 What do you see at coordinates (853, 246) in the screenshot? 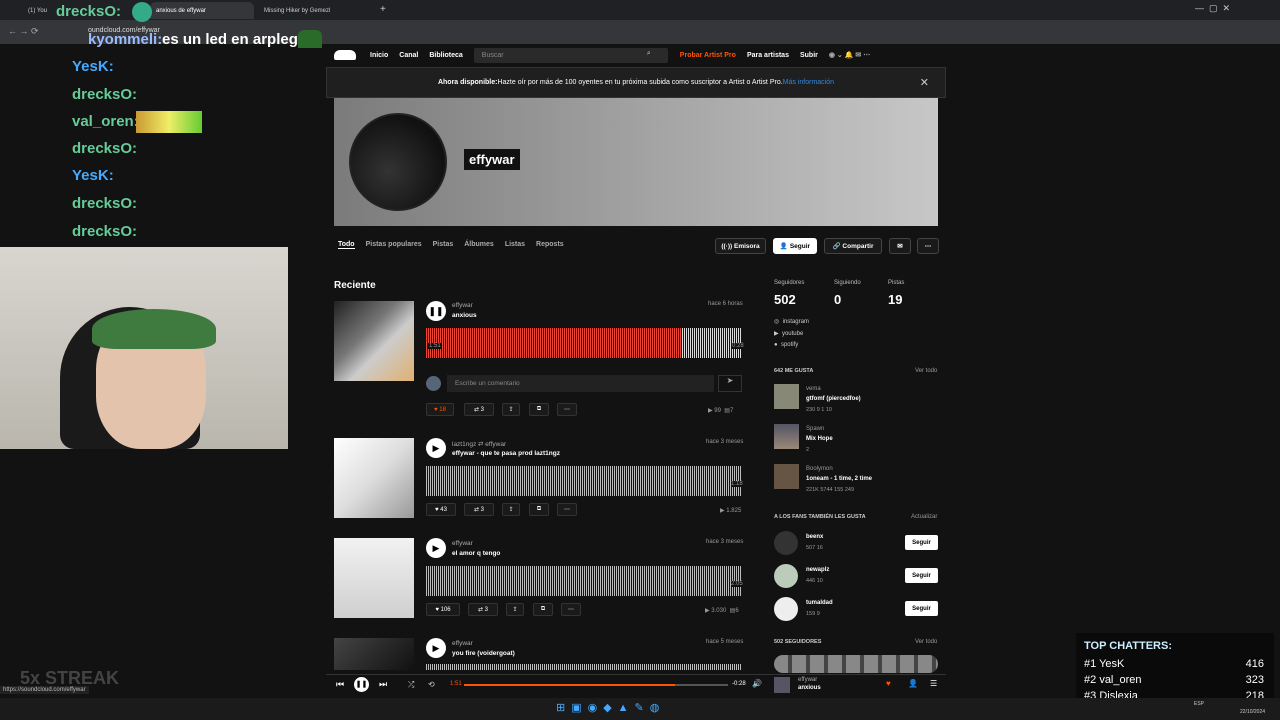
I see `share-button: 🔗 Compartir` at bounding box center [853, 246].